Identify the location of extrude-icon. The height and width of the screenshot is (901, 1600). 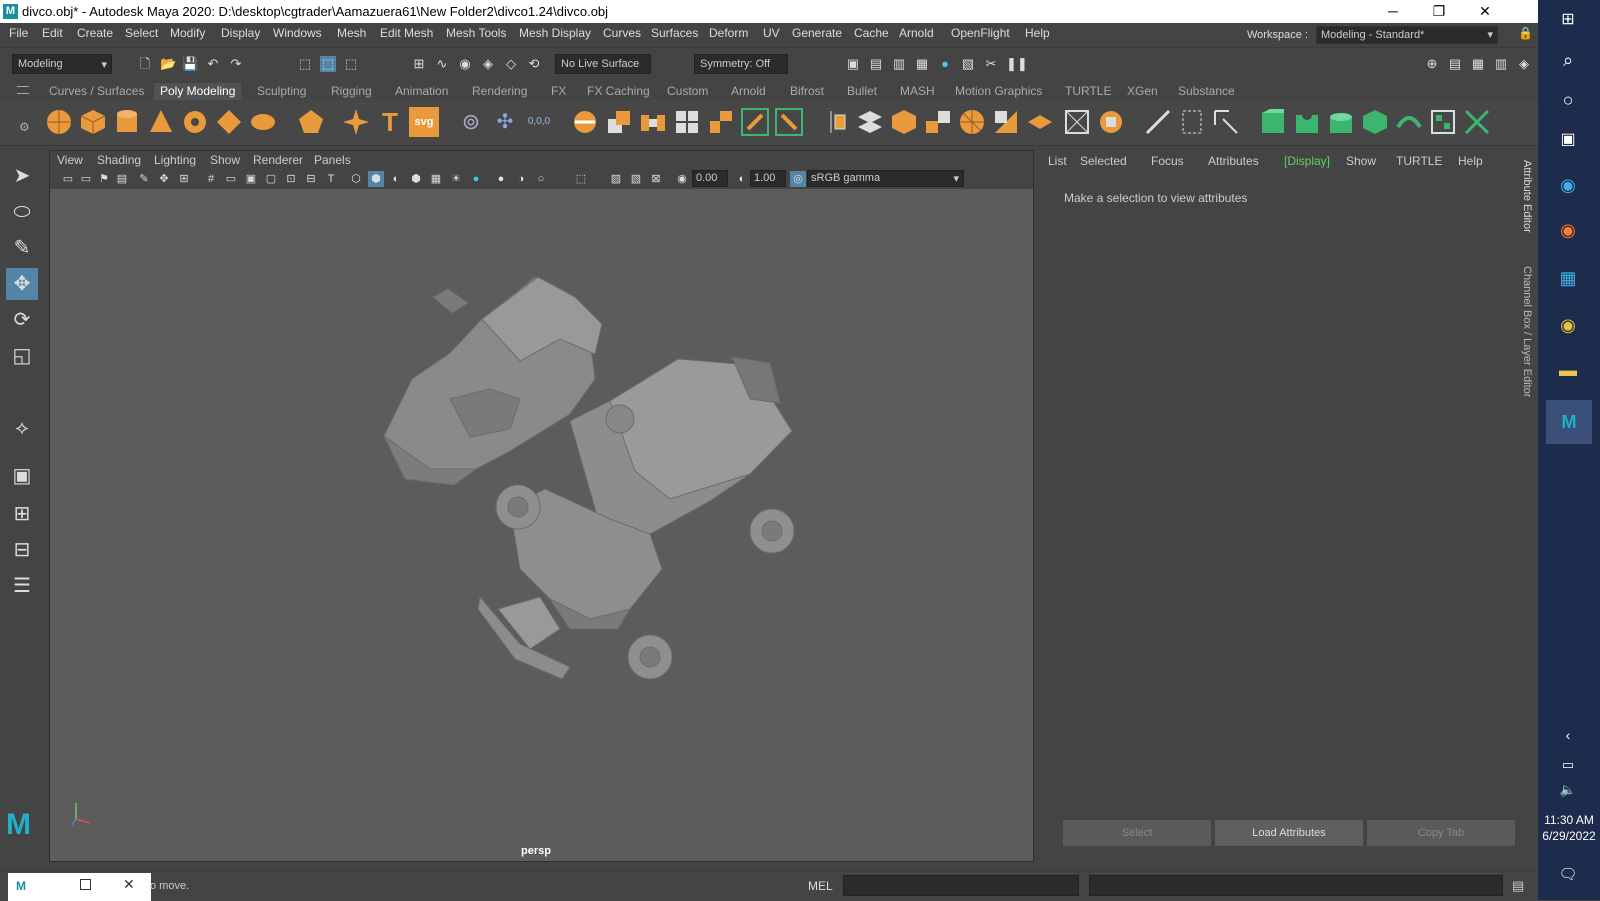
(619, 122).